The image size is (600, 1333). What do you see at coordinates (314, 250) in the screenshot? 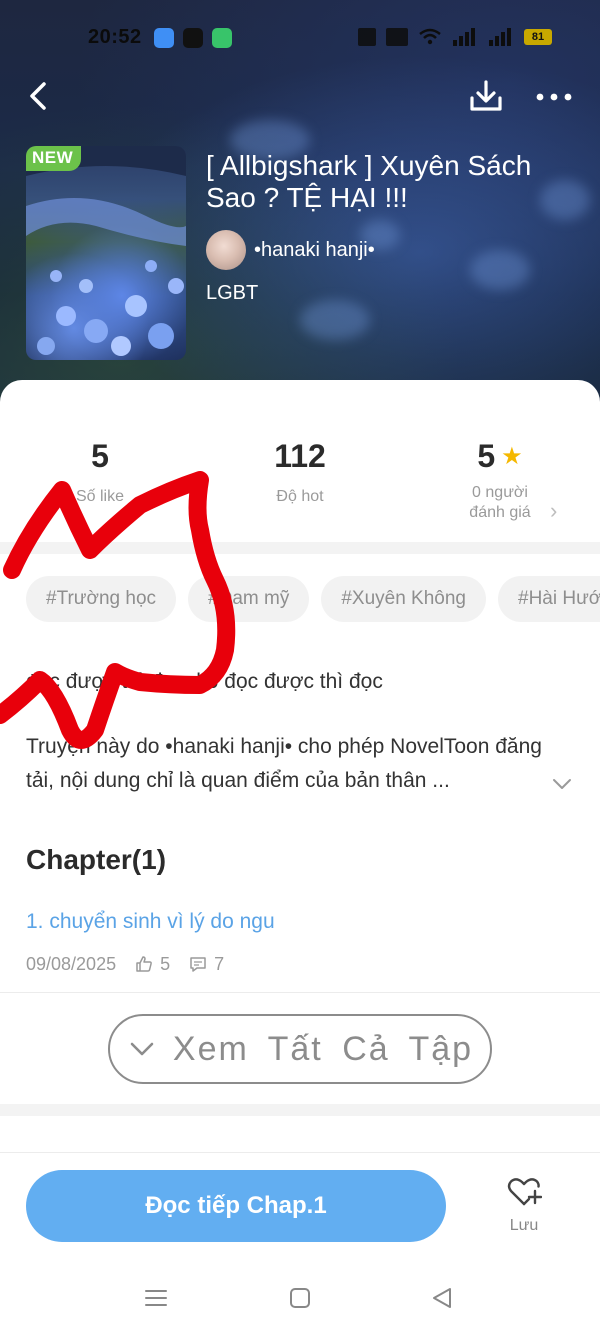
I see `author-name: •hanaki hanji•` at bounding box center [314, 250].